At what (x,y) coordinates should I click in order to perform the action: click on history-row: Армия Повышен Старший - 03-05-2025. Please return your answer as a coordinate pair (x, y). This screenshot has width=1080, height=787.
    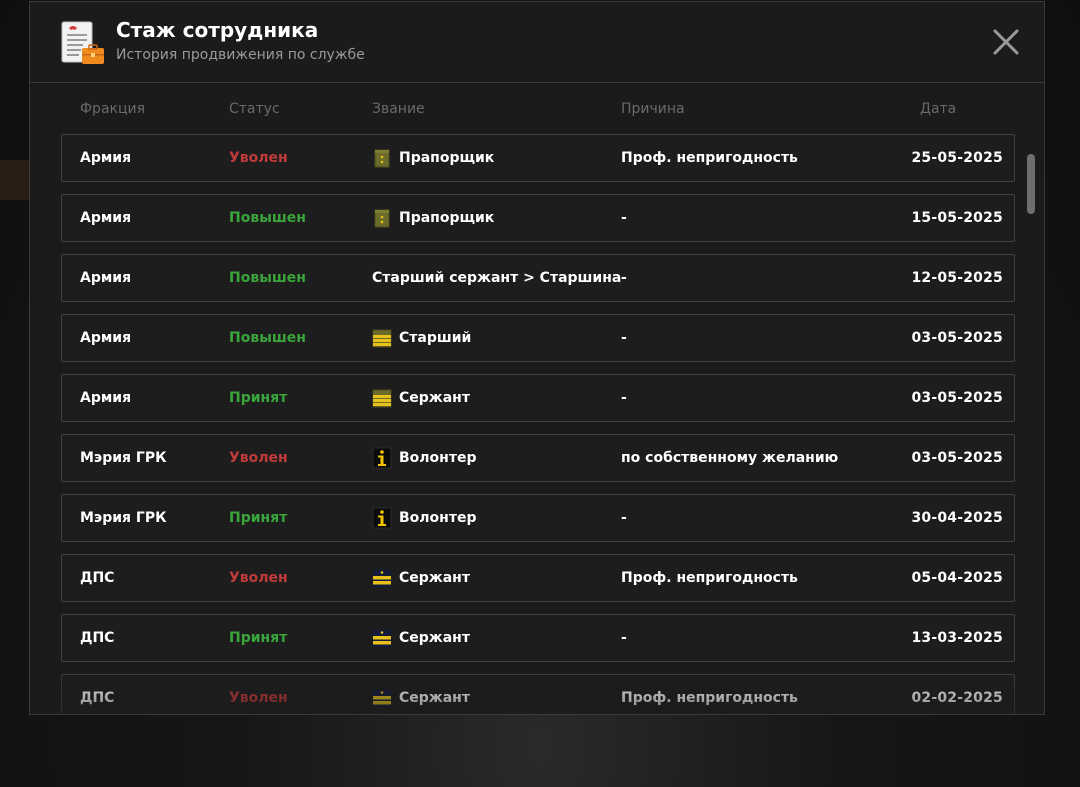
    Looking at the image, I should click on (538, 338).